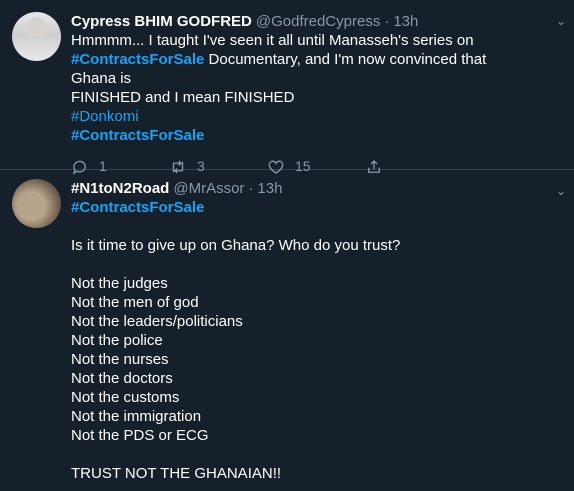  I want to click on list-item: Not the judges, so click(119, 283).